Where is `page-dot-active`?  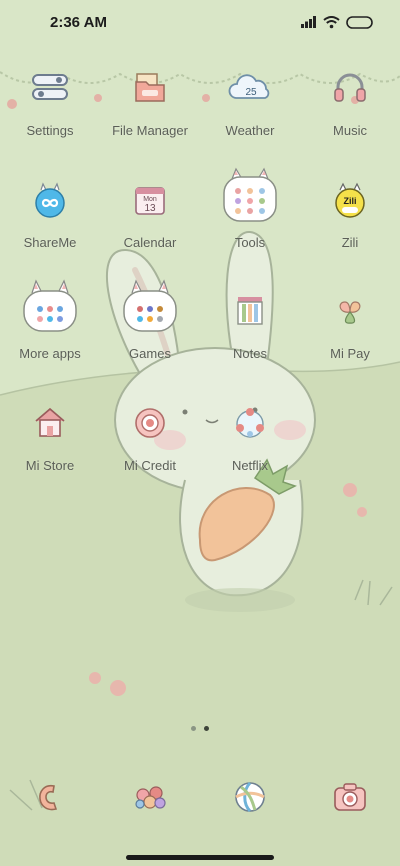
page-dot-active is located at coordinates (206, 728).